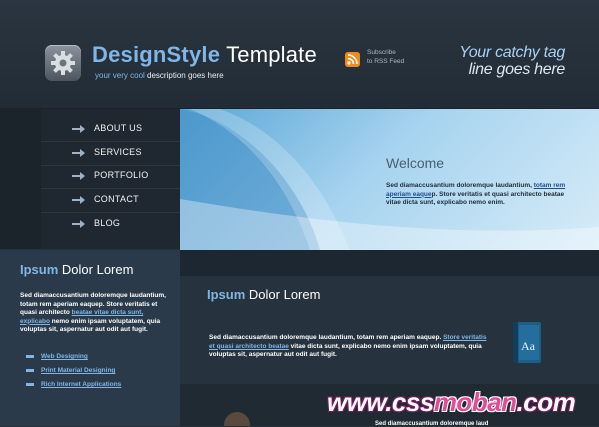 Image resolution: width=599 pixels, height=427 pixels. Describe the element at coordinates (475, 402) in the screenshot. I see `watermark-part-2: moban` at that location.